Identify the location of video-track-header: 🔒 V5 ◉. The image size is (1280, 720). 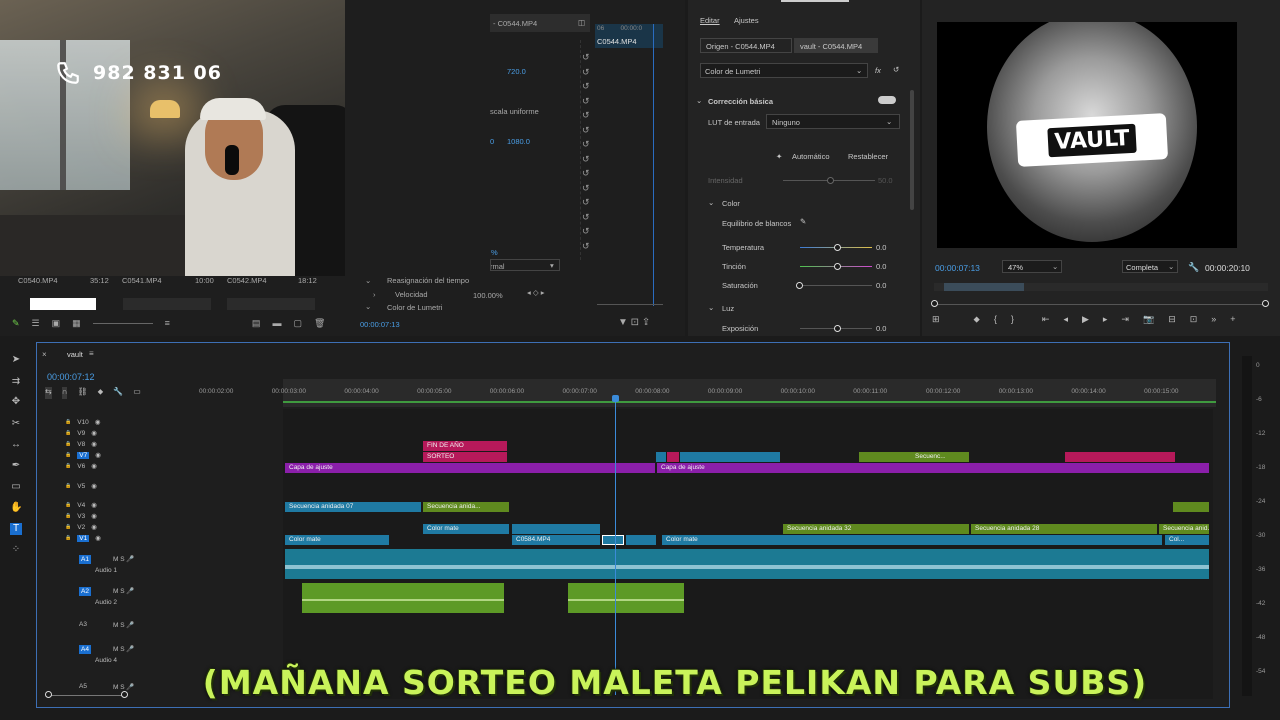
(105, 486).